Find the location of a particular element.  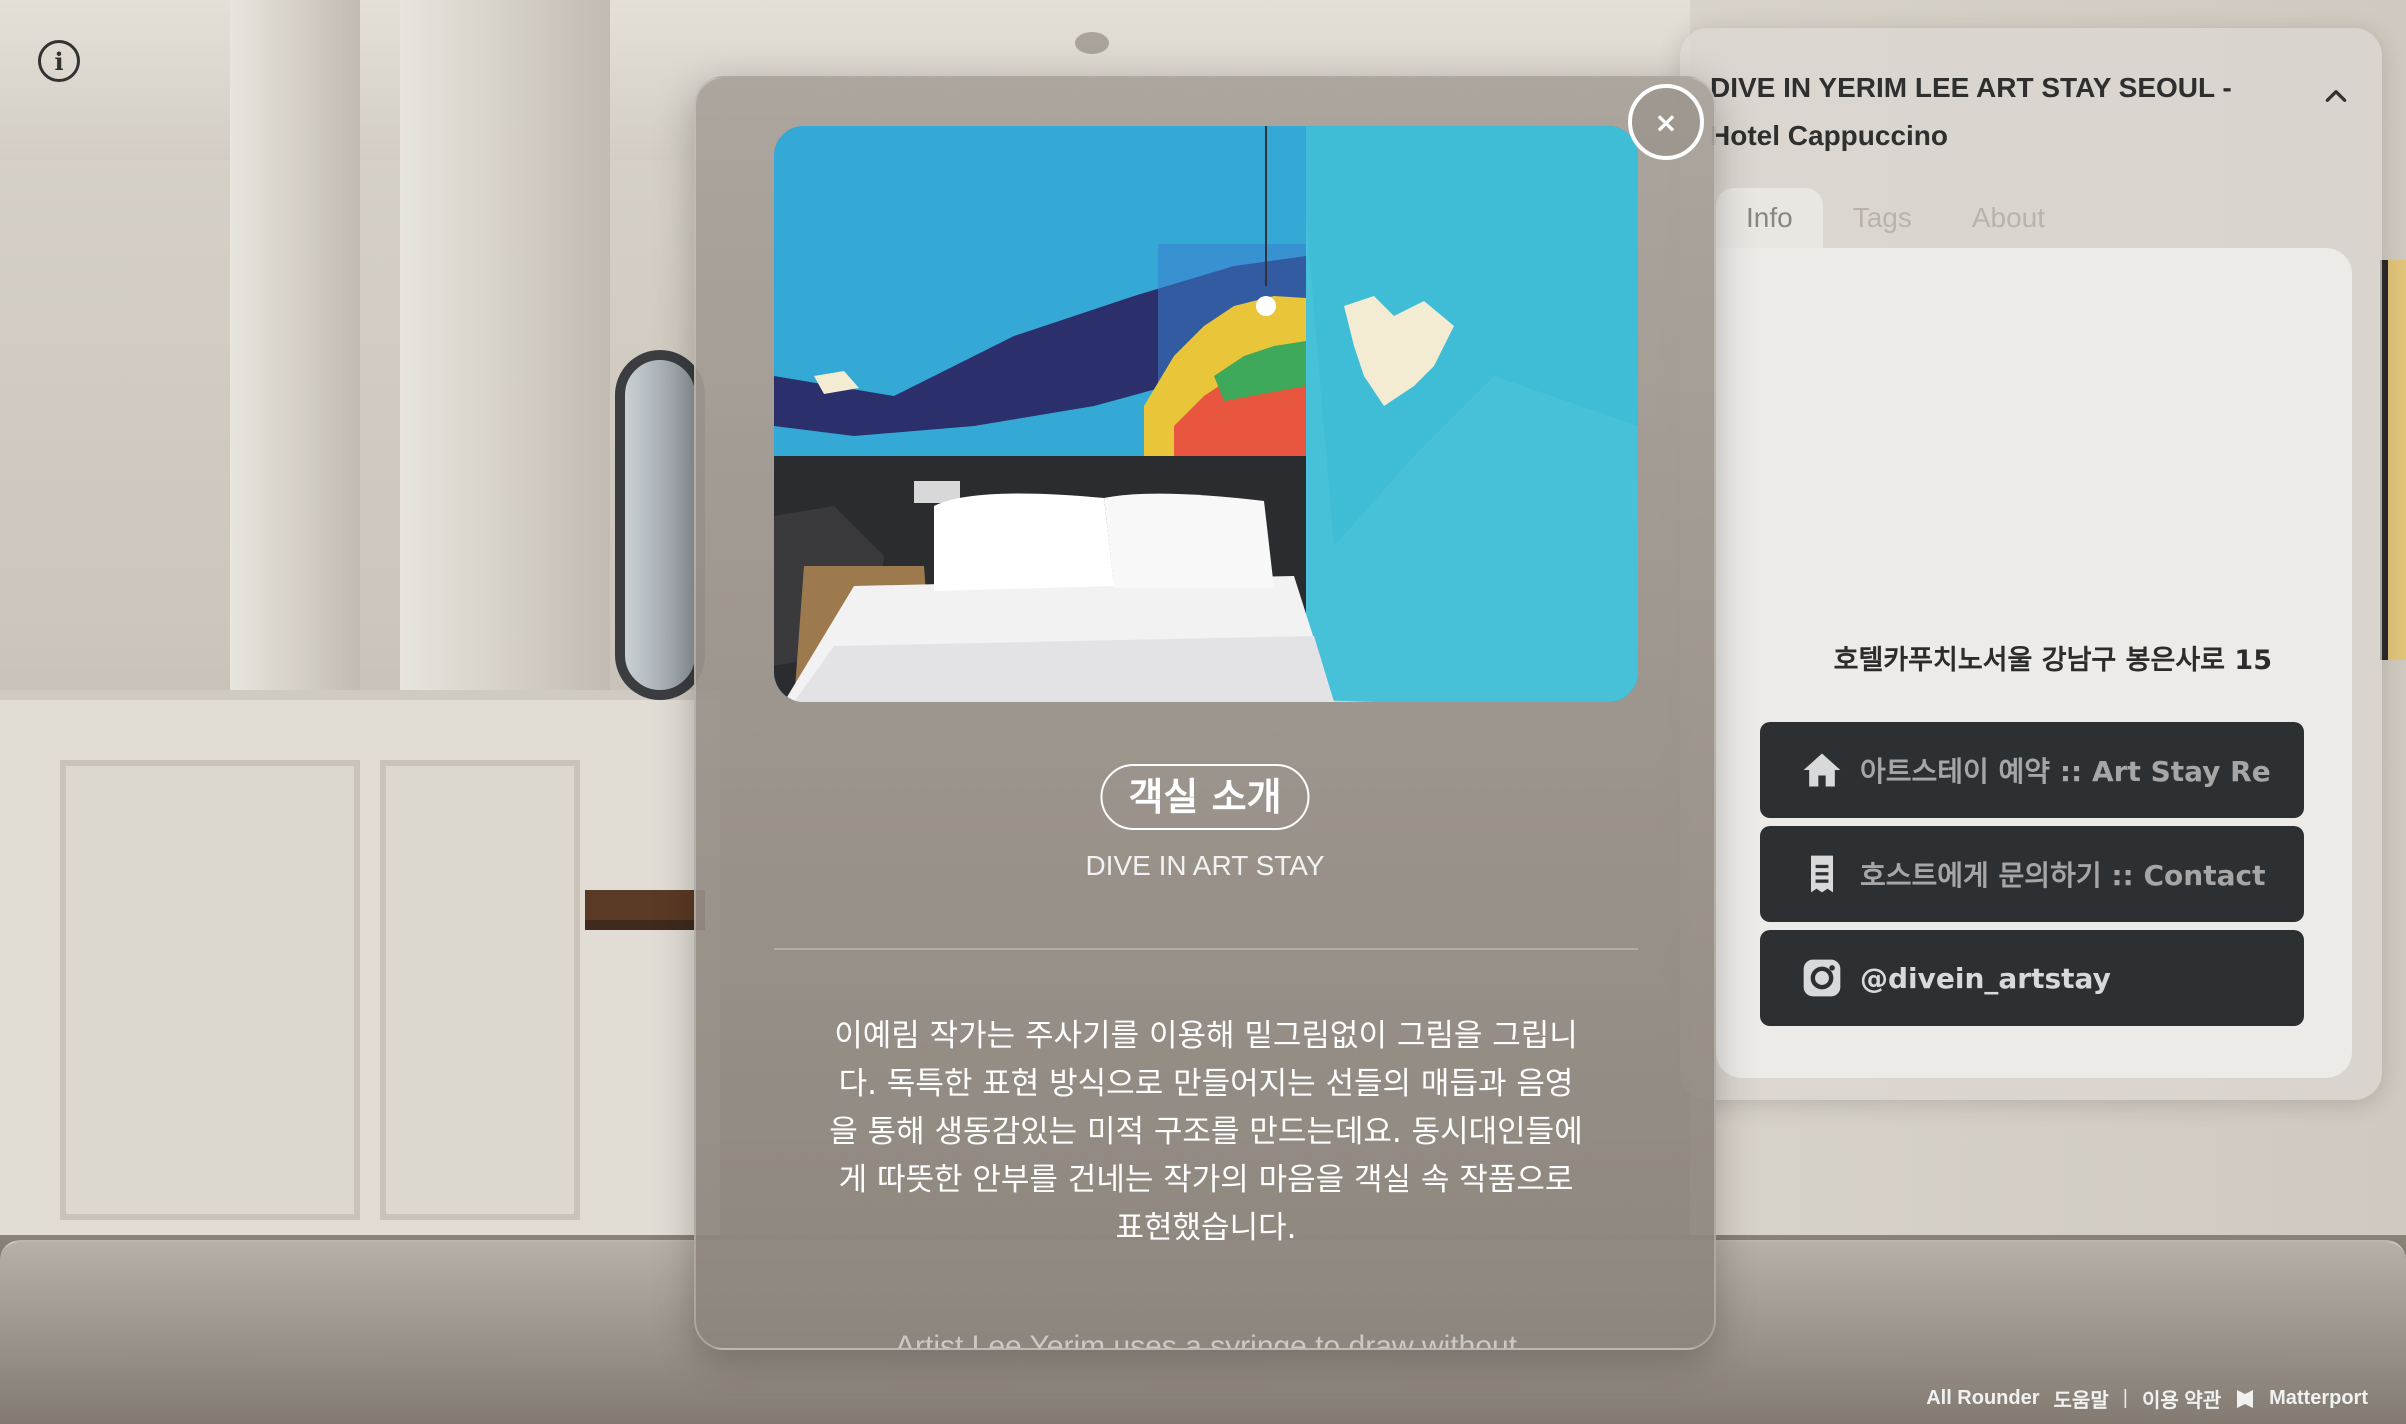

panel-tabs: Info Tags About is located at coordinates (1895, 218).